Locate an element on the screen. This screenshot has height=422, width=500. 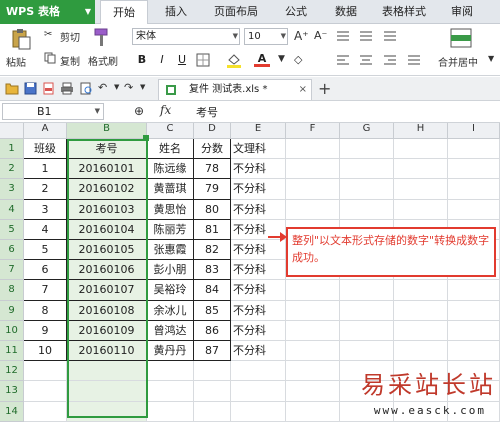
table-cell: 20160109 is located at coordinates (107, 330).